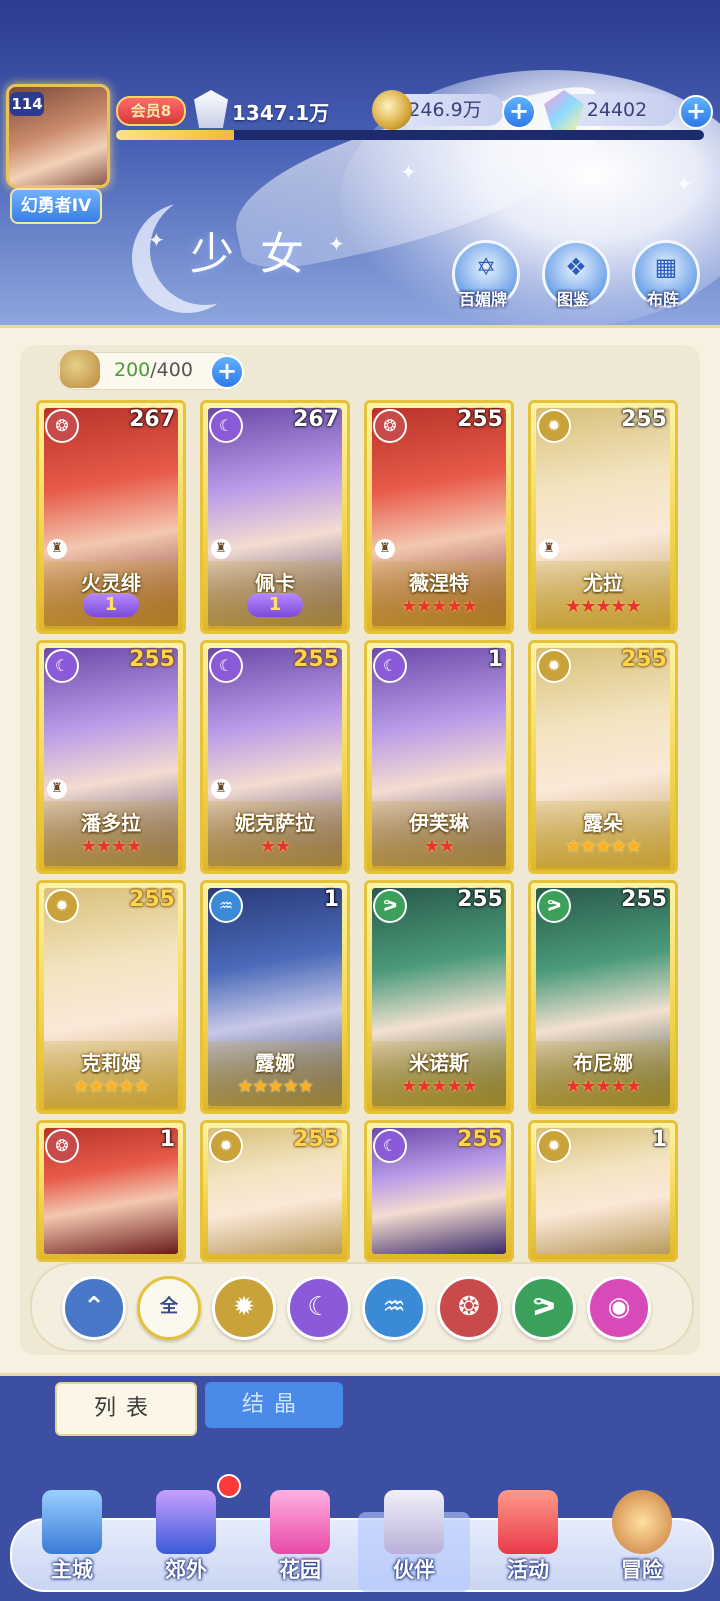  Describe the element at coordinates (439, 517) in the screenshot. I see `character-card: ❂ 255 薇涅特 ★★★★★ ♜` at that location.